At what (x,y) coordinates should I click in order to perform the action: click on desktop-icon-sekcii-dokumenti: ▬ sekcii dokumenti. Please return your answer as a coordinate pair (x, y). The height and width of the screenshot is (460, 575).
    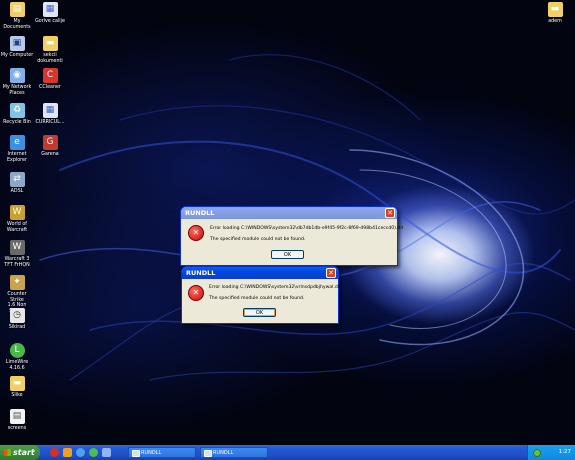
    Looking at the image, I should click on (50, 50).